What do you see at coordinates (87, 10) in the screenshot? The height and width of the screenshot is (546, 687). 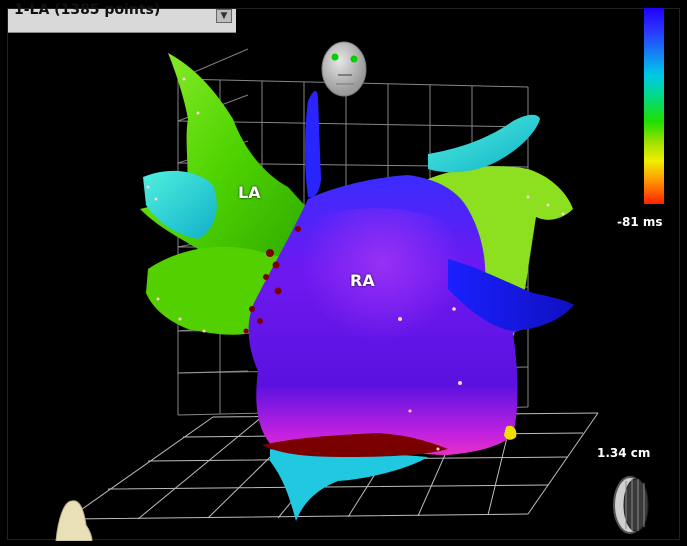 I see `map-selector-value: 1-LA (1385 points)` at bounding box center [87, 10].